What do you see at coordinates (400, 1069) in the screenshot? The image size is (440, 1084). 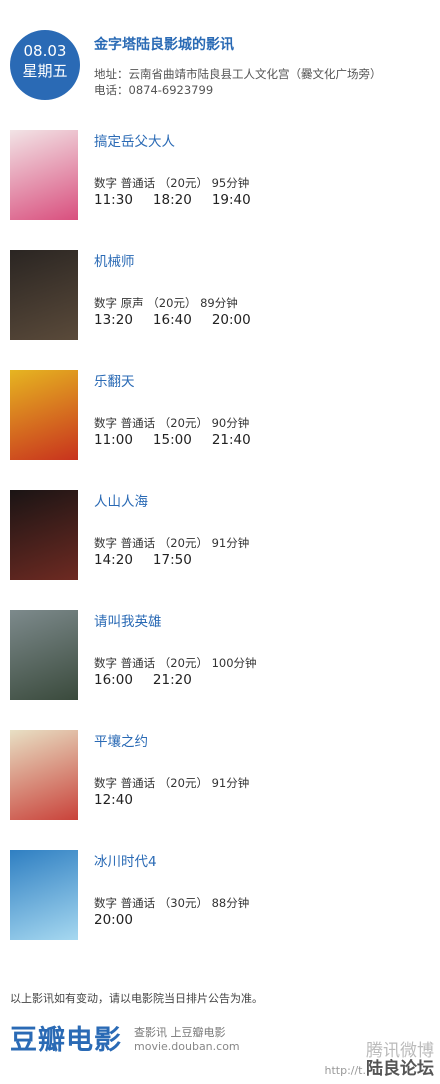 I see `watermark-forum: 陆良论坛` at bounding box center [400, 1069].